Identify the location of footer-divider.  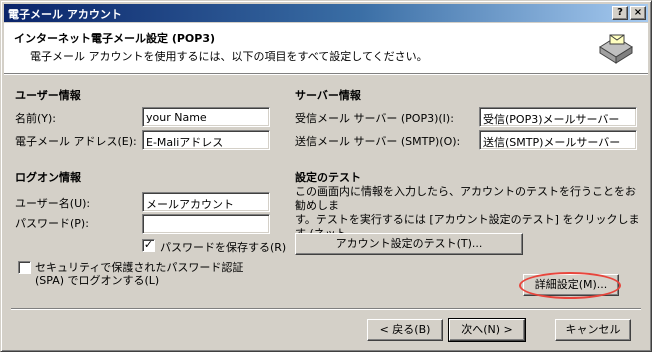
(326, 309).